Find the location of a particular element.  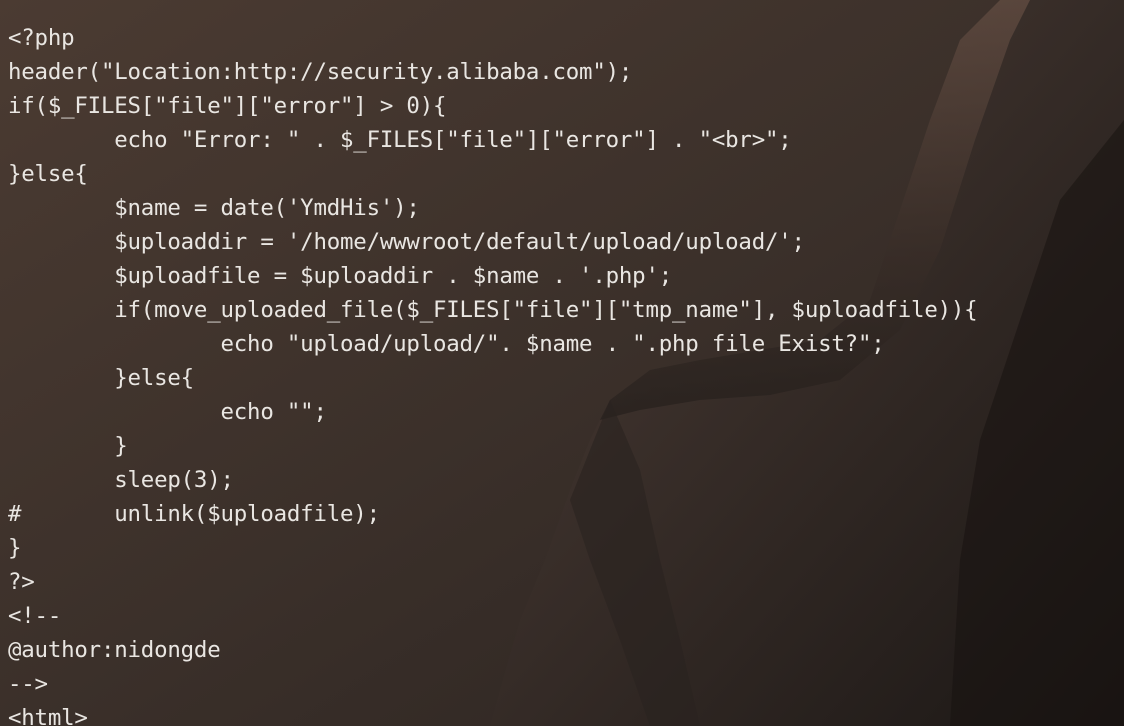

code-line: if($_FILES["file"]["error"] > 0){ is located at coordinates (227, 106).